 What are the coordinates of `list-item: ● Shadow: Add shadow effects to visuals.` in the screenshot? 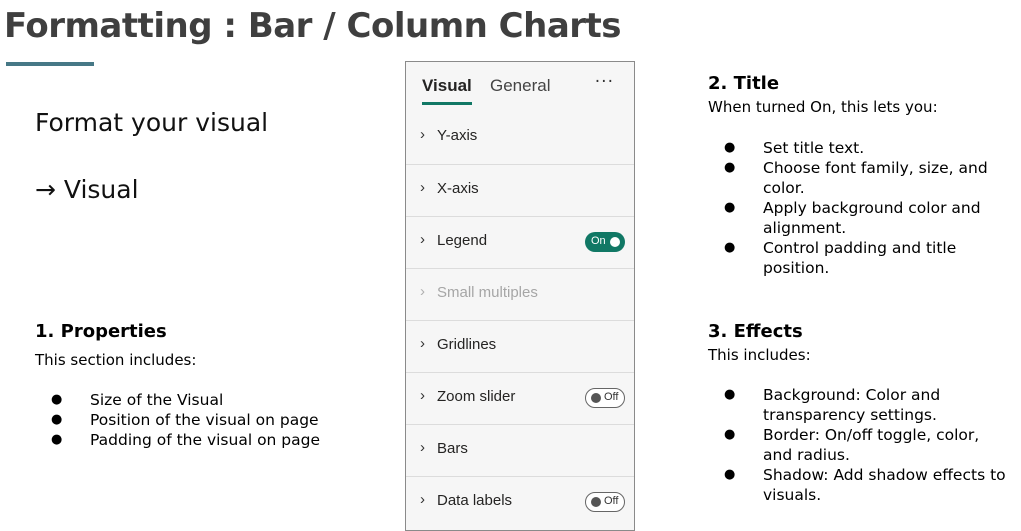 It's located at (865, 485).